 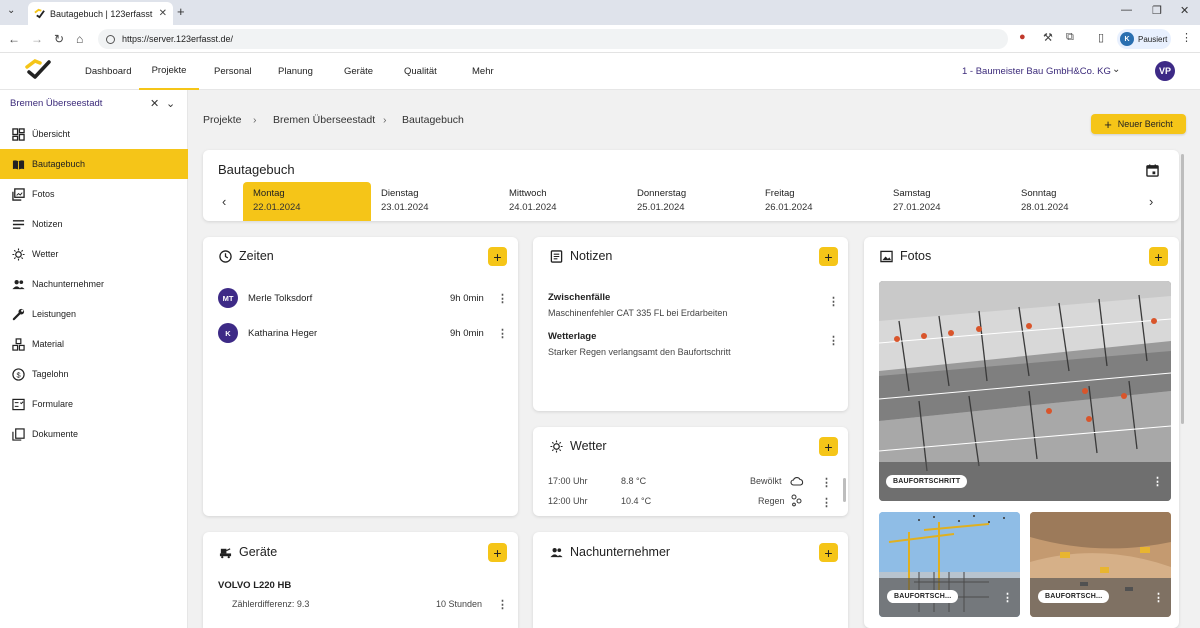 I want to click on sidebar-item-nachunternehmer: Nachunternehmer, so click(x=94, y=284).